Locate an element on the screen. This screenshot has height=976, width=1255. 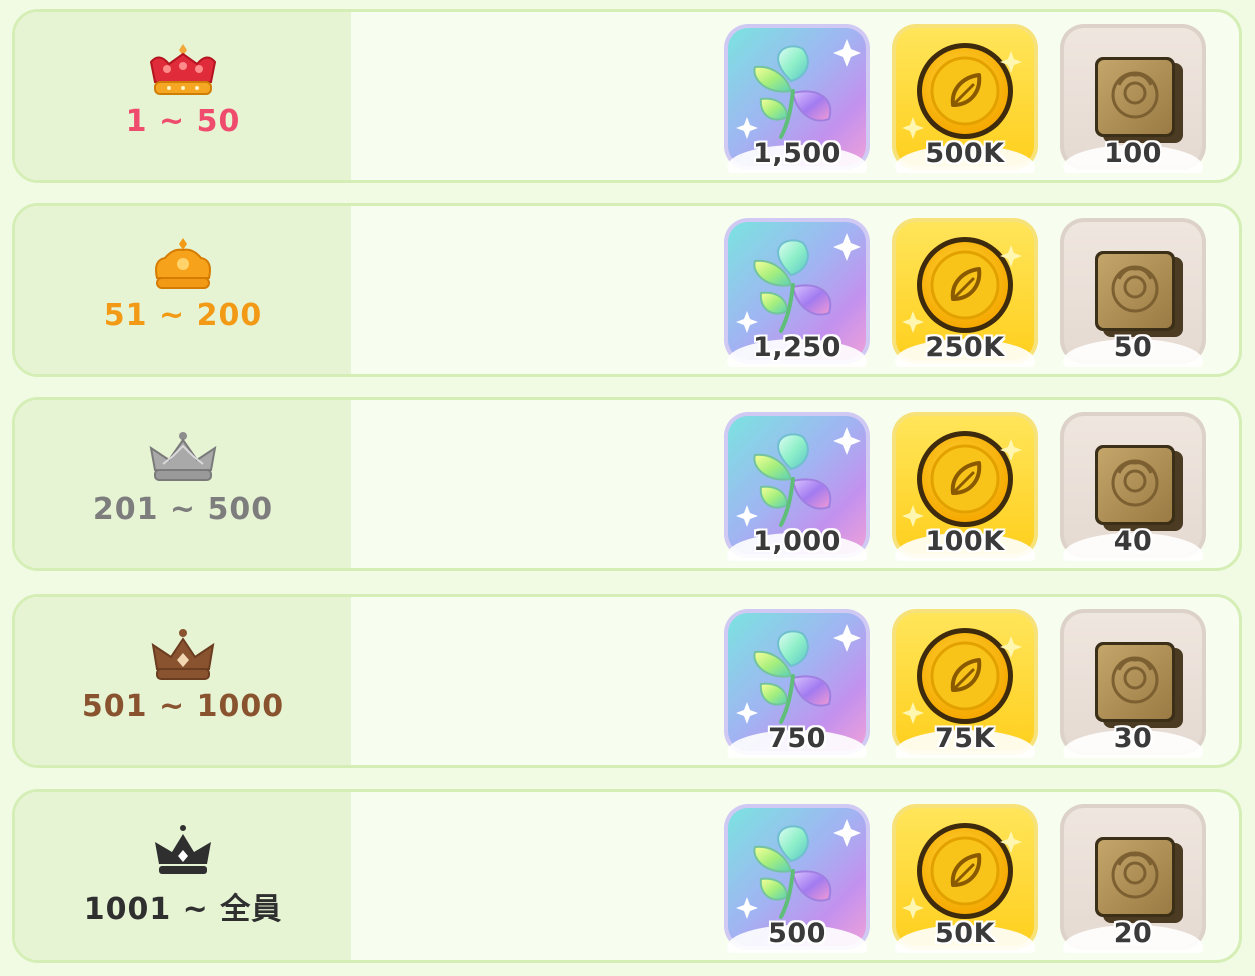
rank-panel: 201 ~ 500 is located at coordinates (183, 484).